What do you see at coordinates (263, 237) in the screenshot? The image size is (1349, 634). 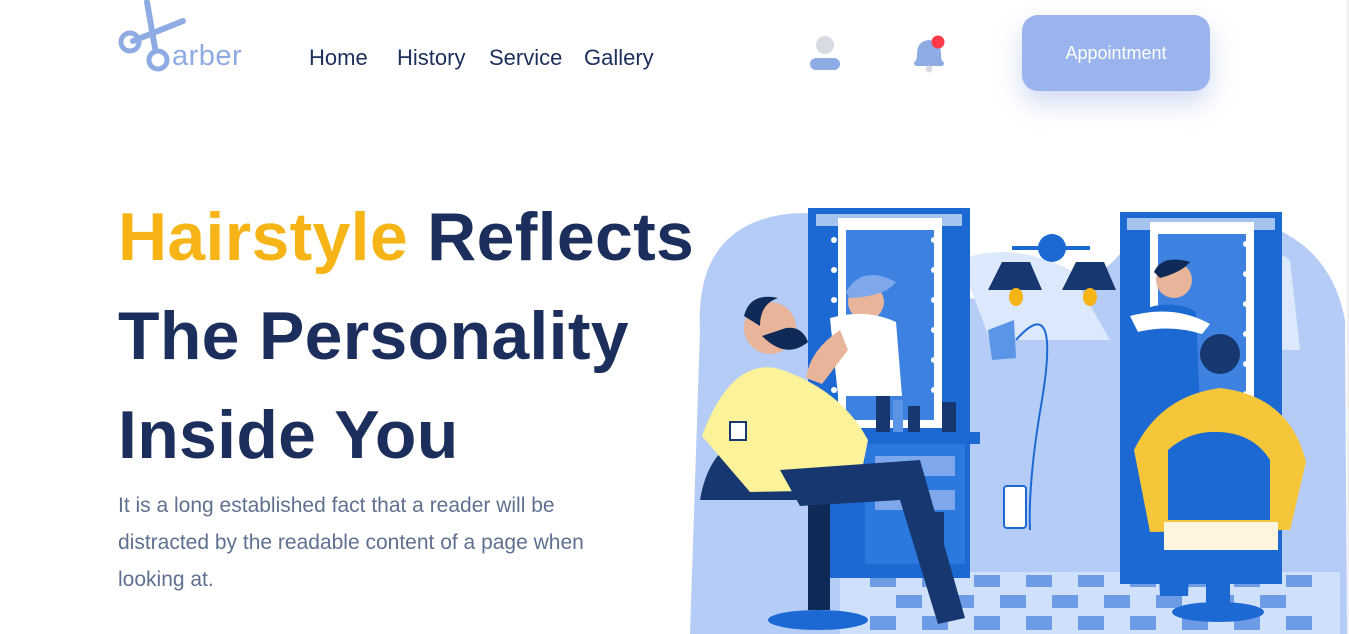 I see `headline-accent-word: Hairstyle` at bounding box center [263, 237].